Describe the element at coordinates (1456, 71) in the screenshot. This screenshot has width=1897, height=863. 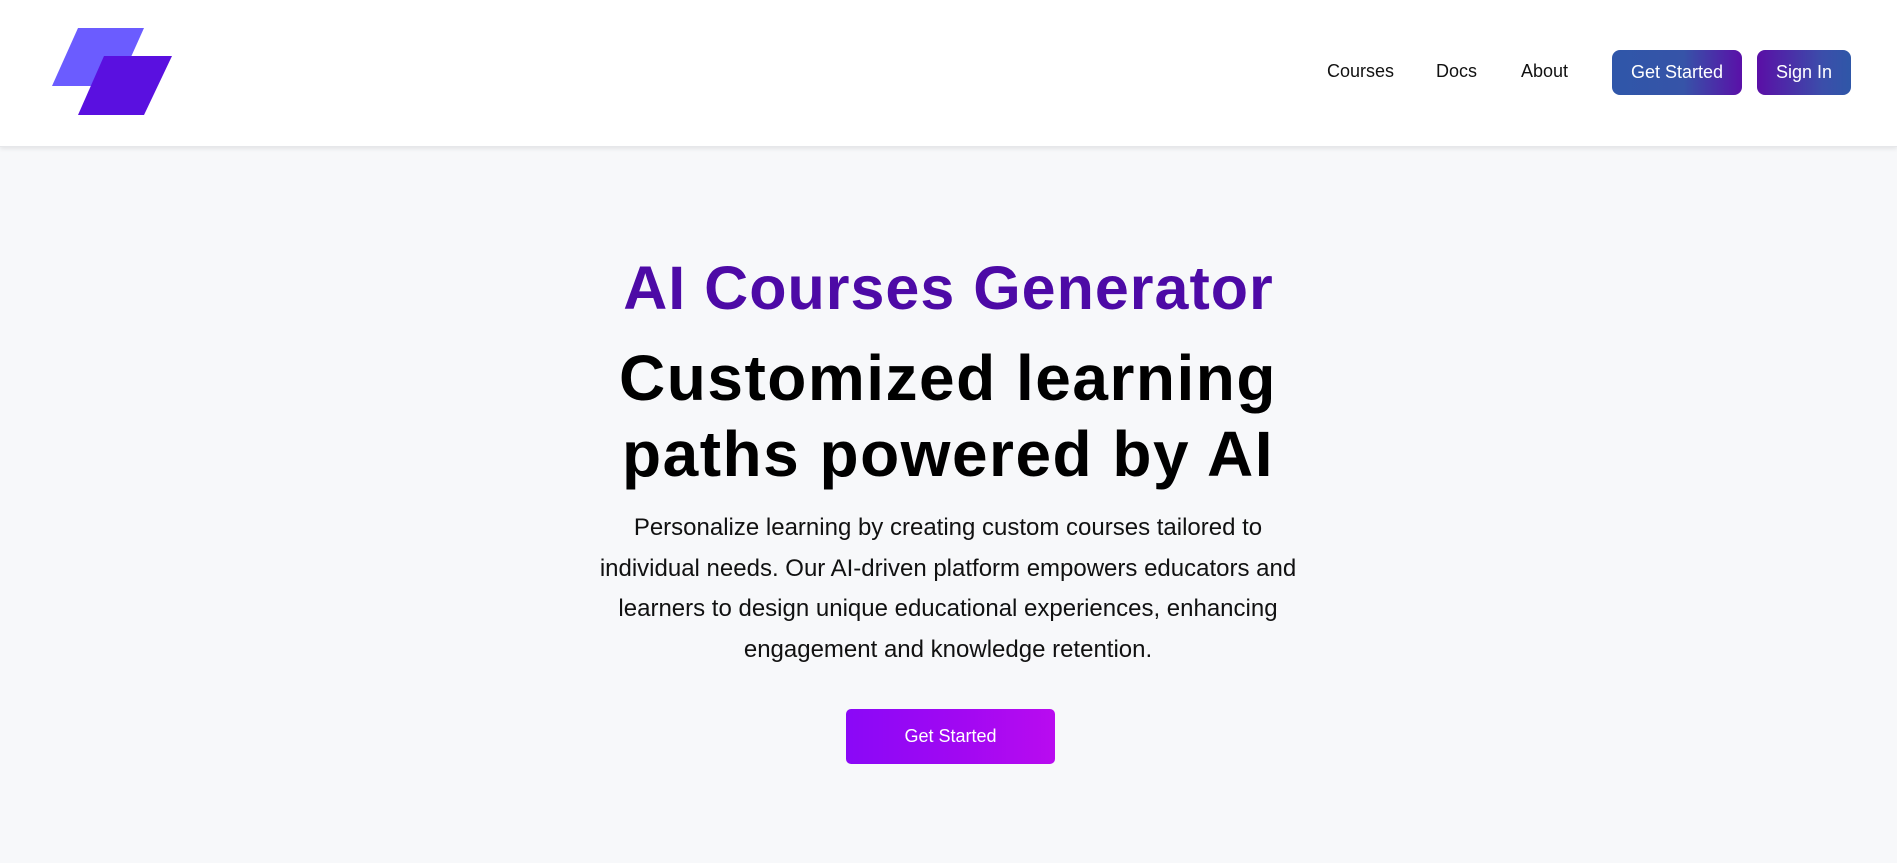
I see `nav-link-docs: Docs` at that location.